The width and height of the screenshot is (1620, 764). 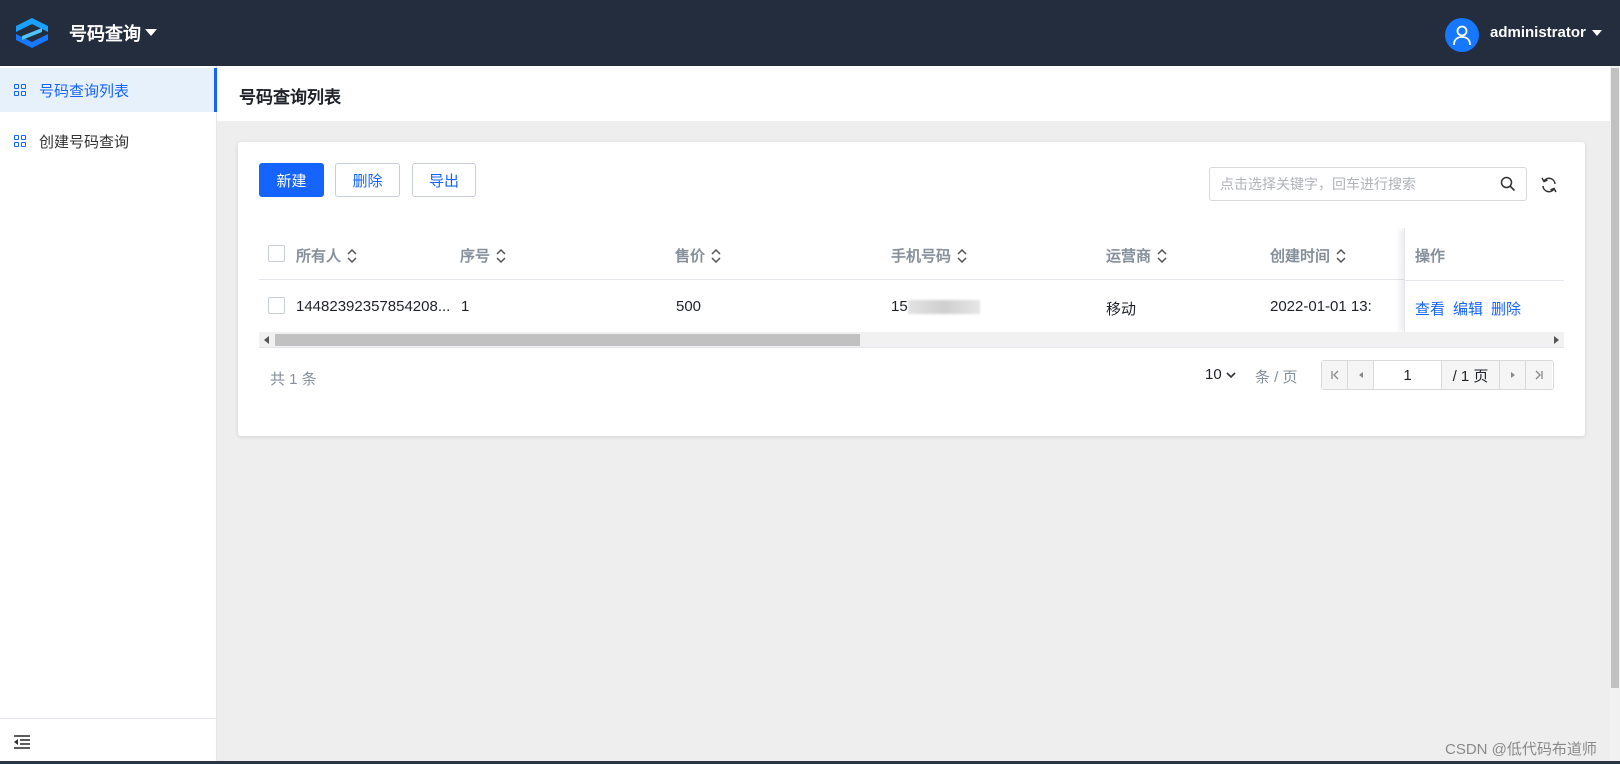 I want to click on column-header-actions: 操作, so click(x=1430, y=256).